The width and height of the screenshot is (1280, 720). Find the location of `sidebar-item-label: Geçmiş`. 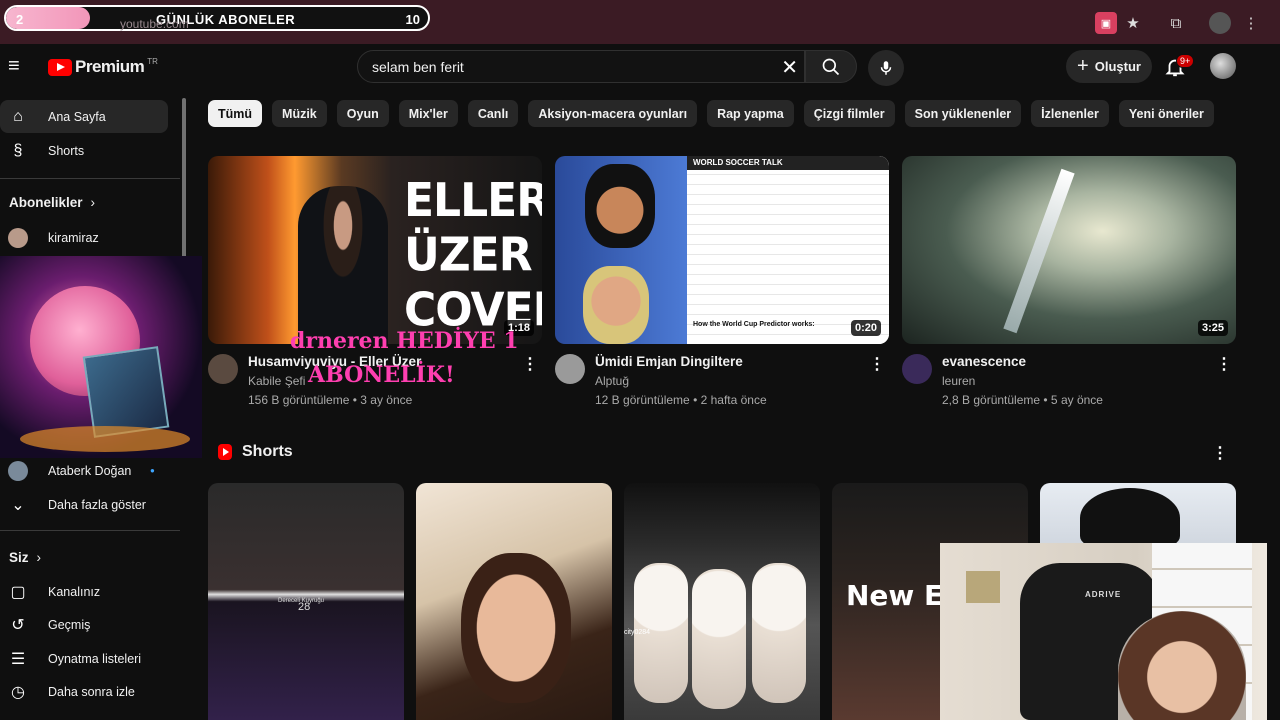

sidebar-item-label: Geçmiş is located at coordinates (69, 624).